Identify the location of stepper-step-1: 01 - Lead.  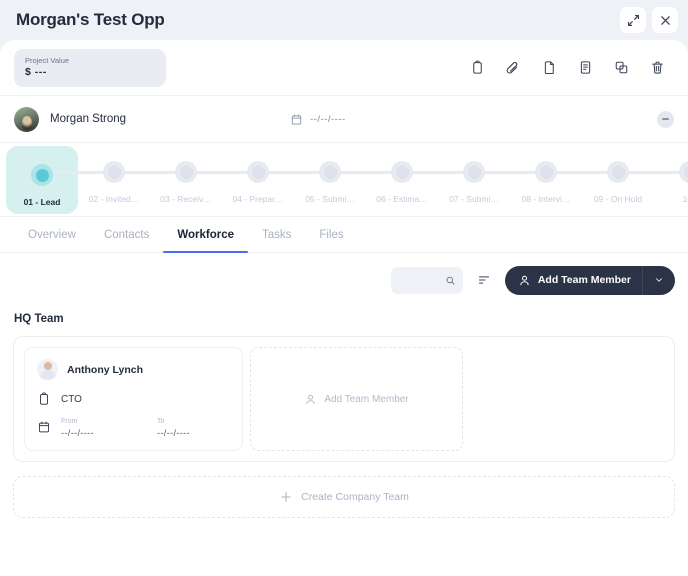
(42, 180).